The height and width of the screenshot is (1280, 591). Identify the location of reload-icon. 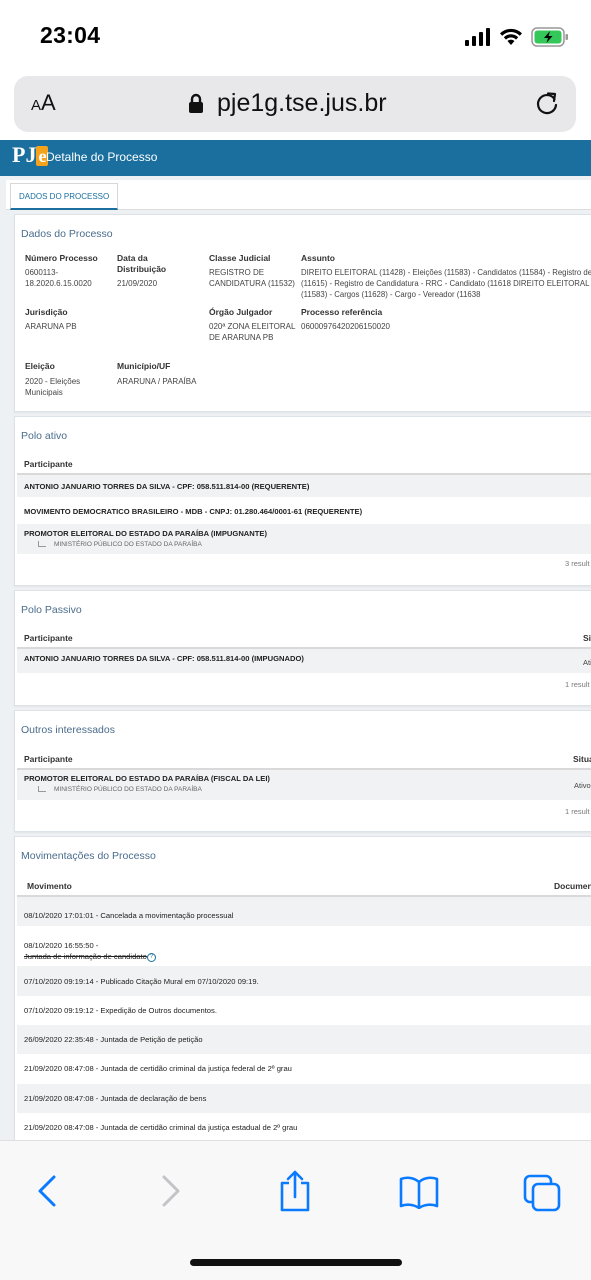
(547, 104).